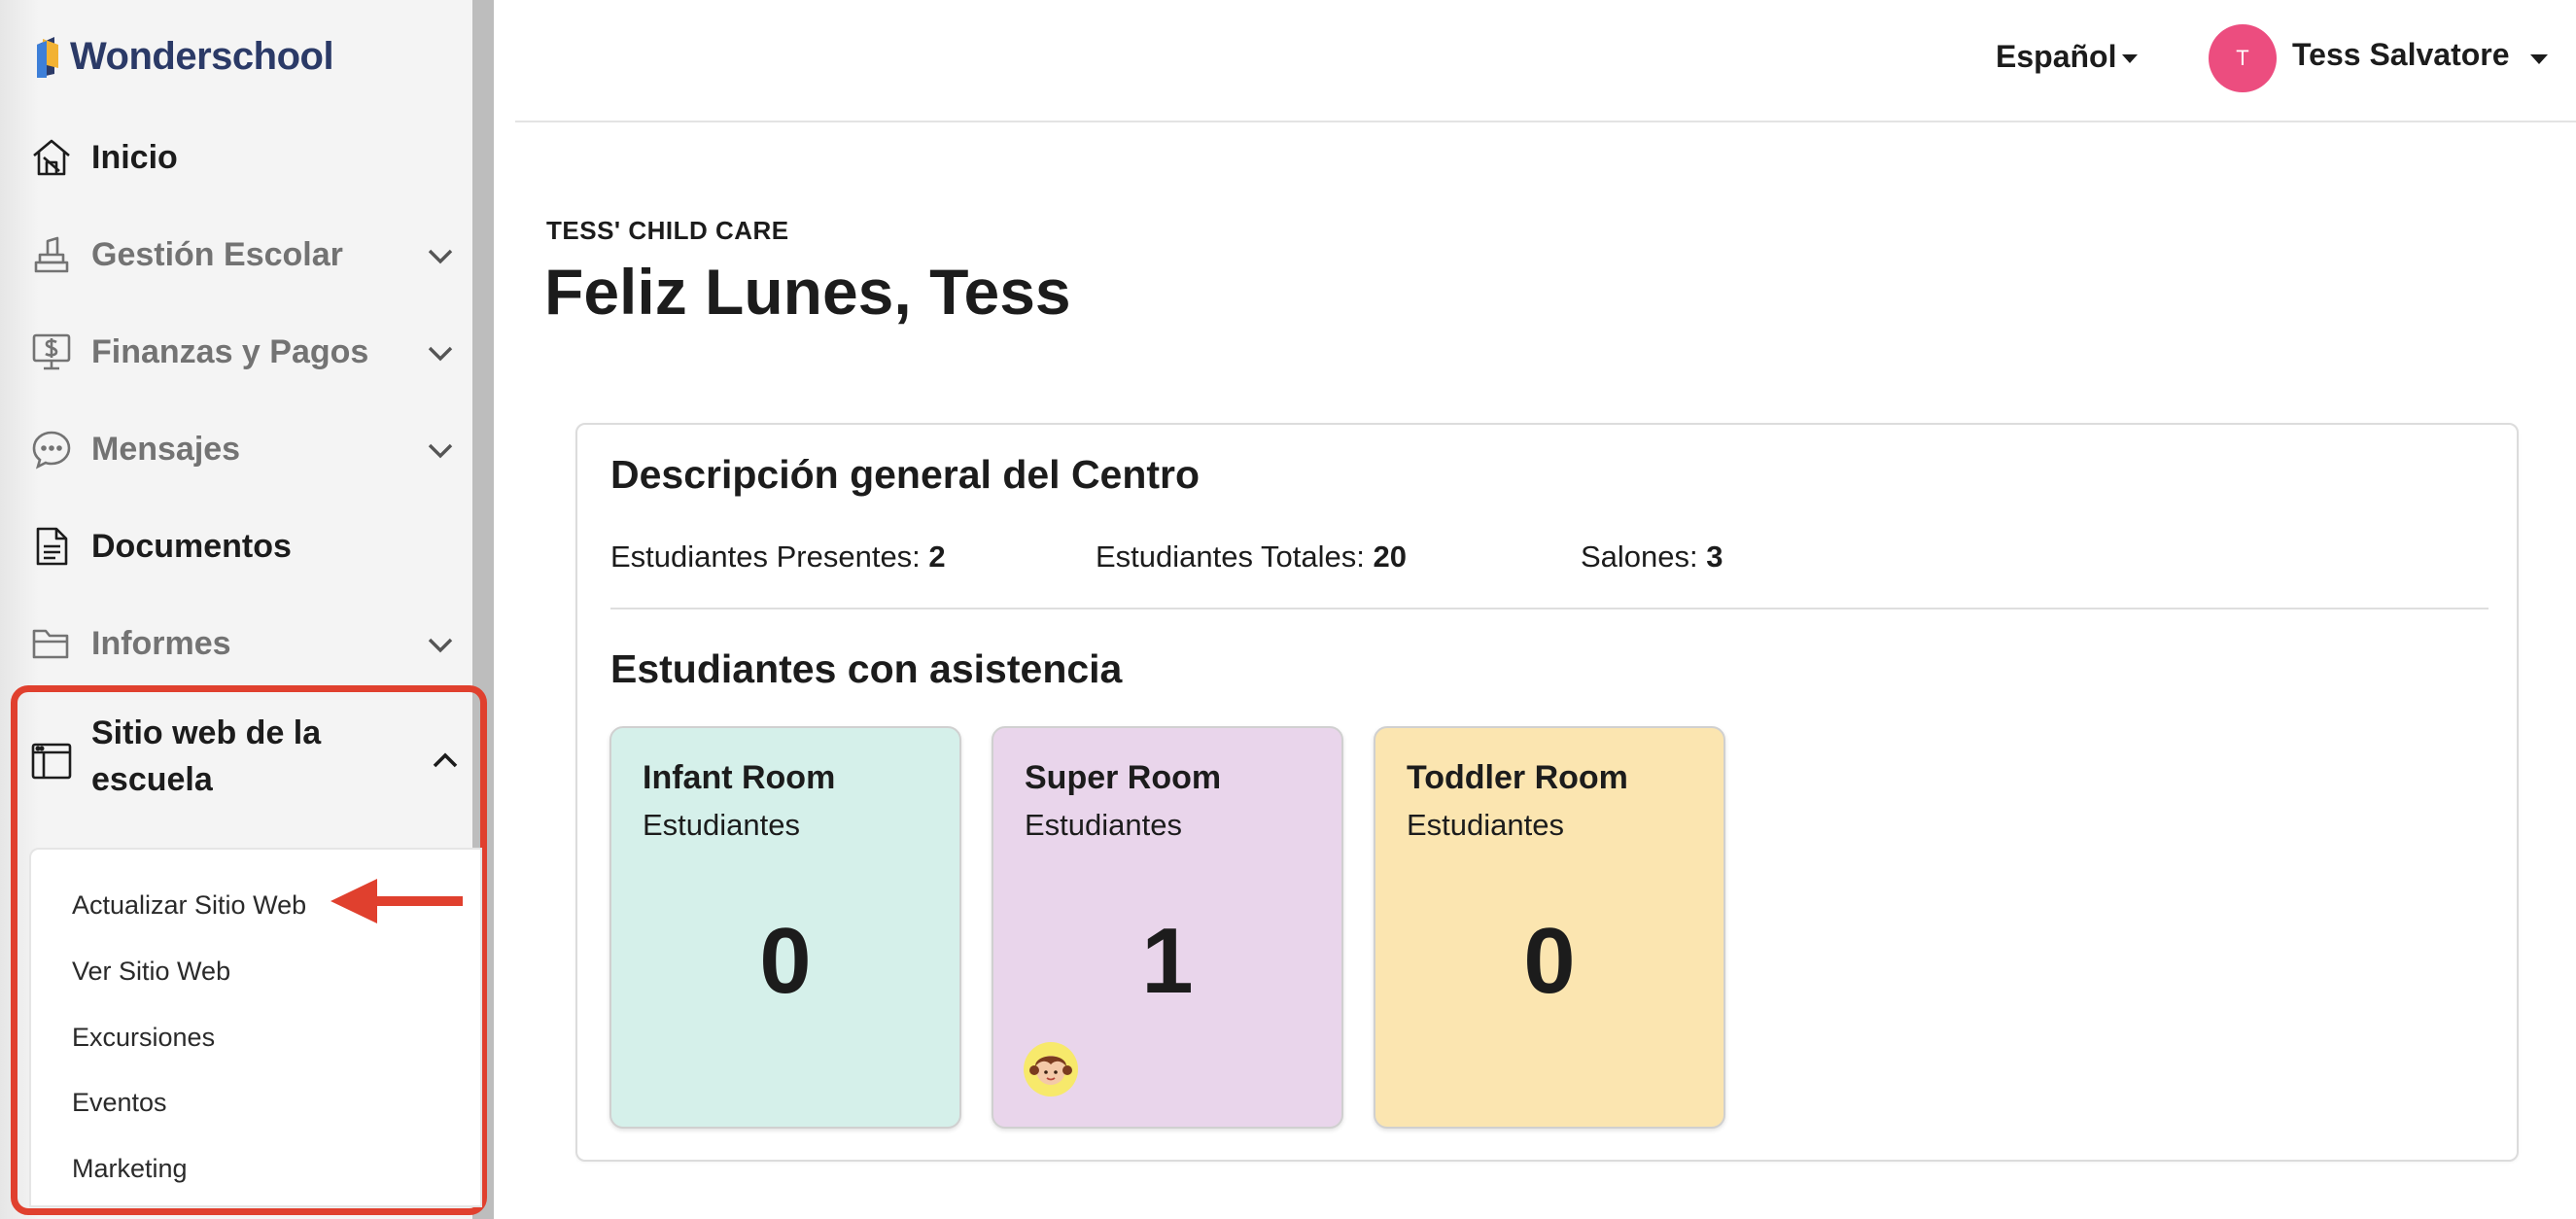 This screenshot has height=1219, width=2576. I want to click on room-count: 1, so click(1168, 961).